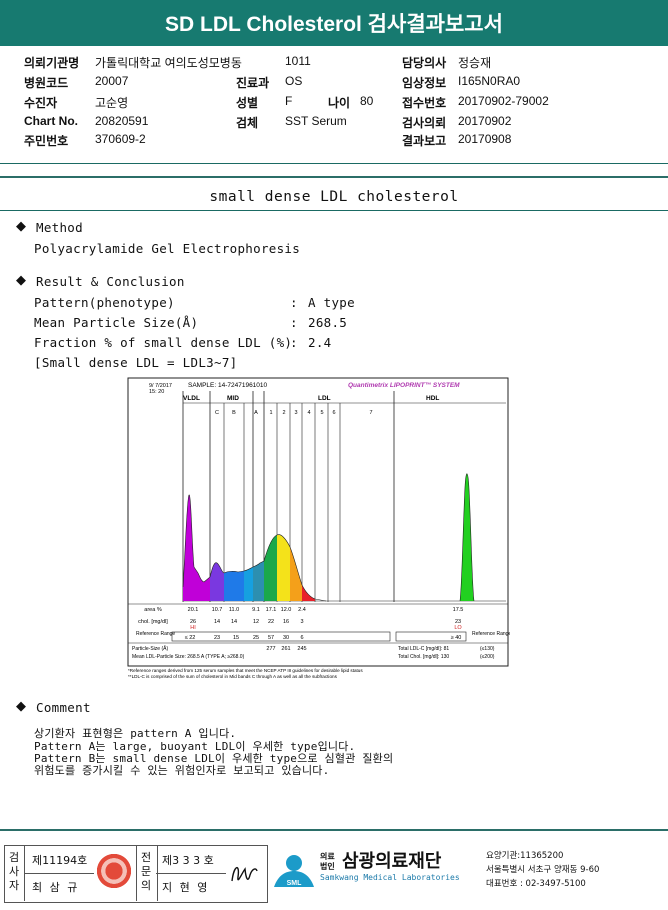  I want to click on ref-ldl1: 57, so click(271, 638).